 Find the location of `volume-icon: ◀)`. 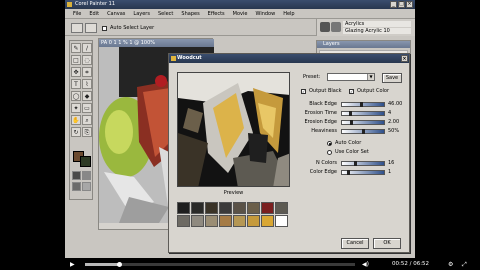

volume-icon: ◀) is located at coordinates (365, 264).